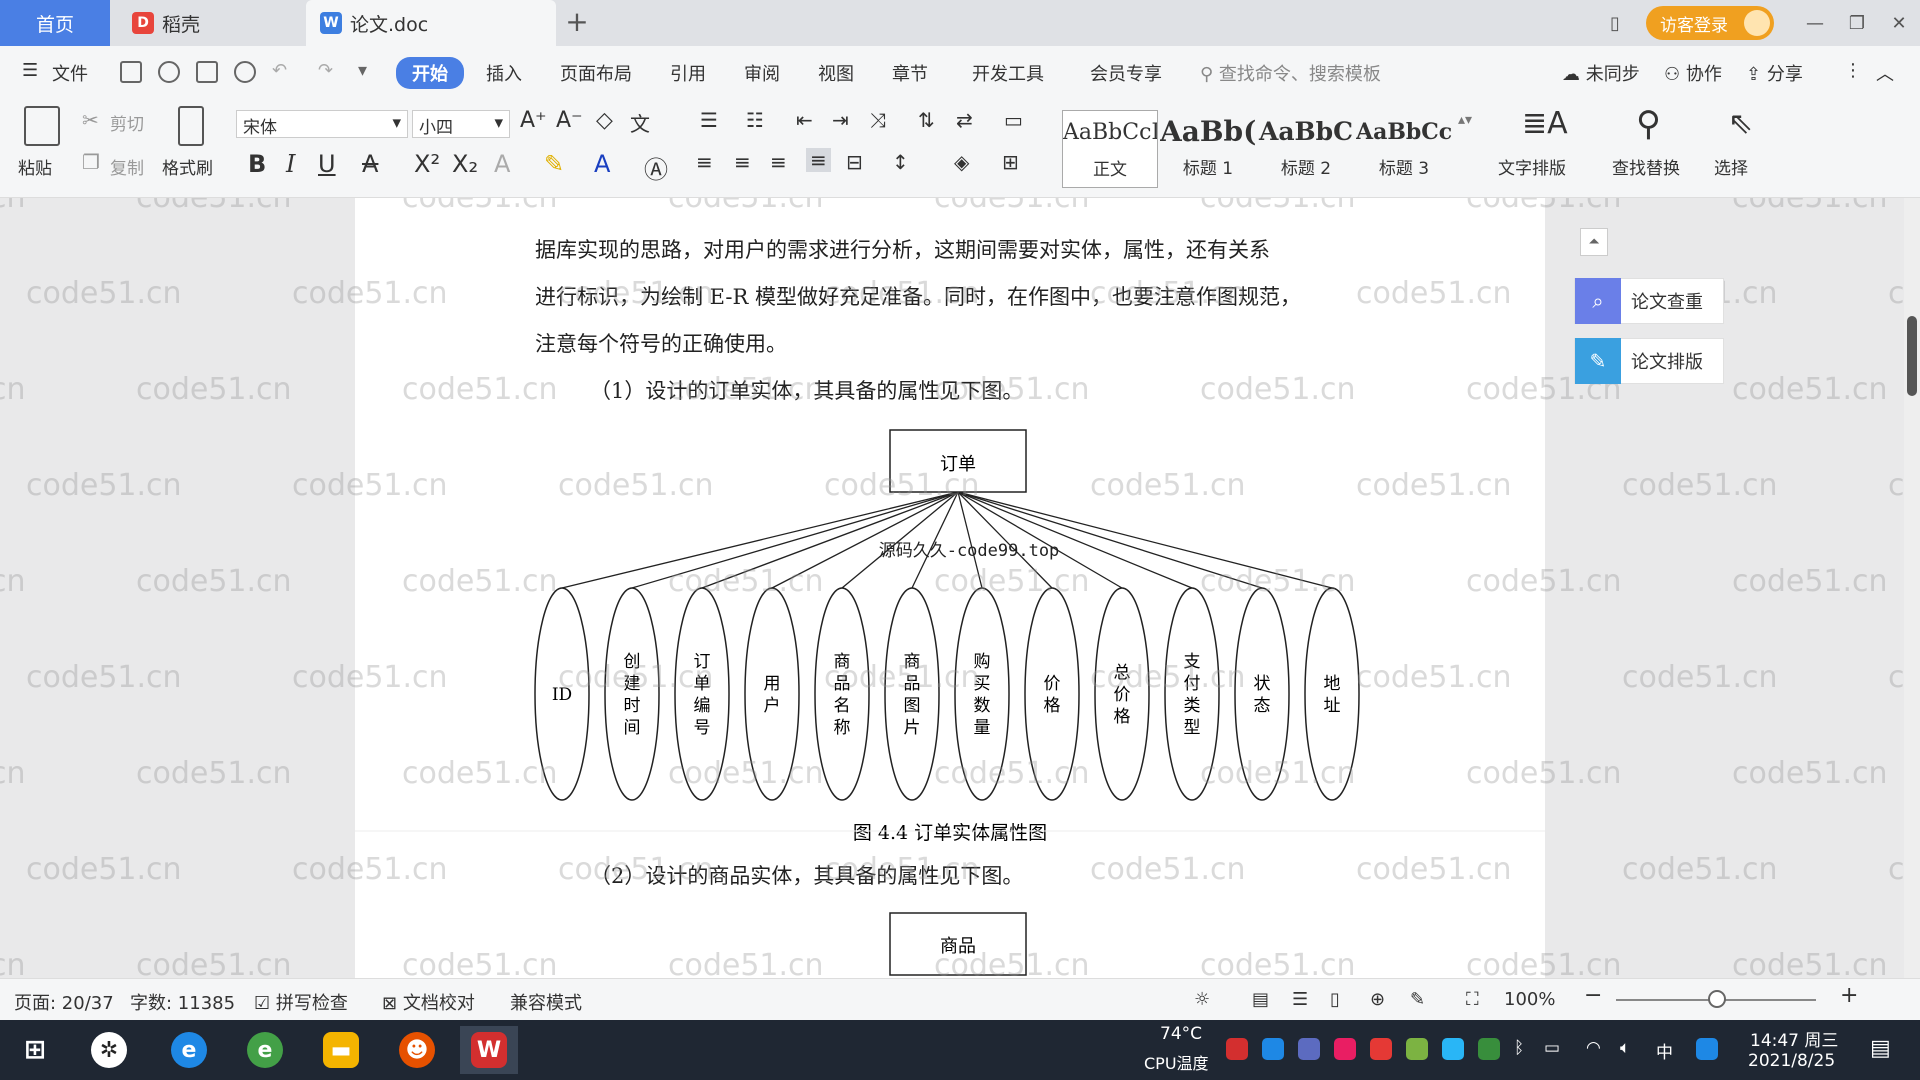 The width and height of the screenshot is (1920, 1080). I want to click on highlight-icon: ✎, so click(554, 164).